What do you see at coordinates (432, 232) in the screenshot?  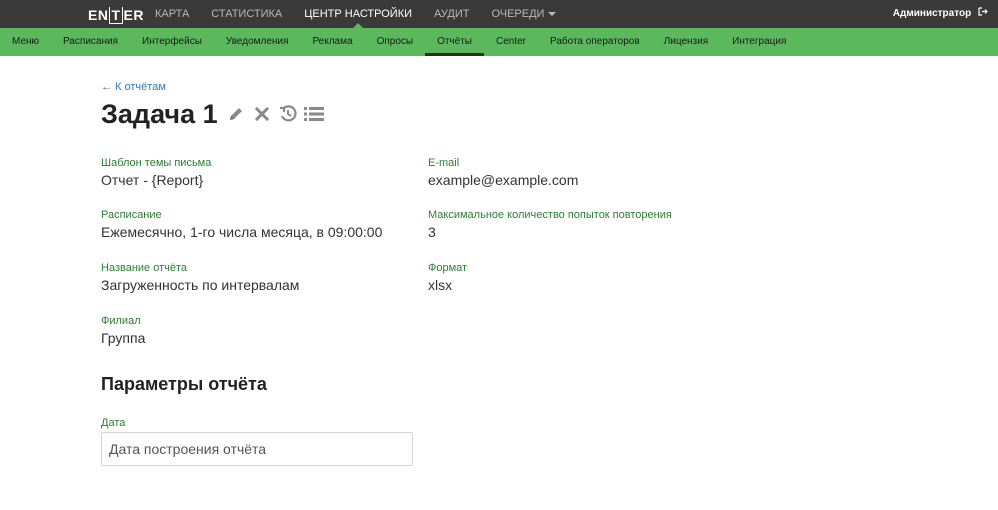 I see `field-retries-value: 3` at bounding box center [432, 232].